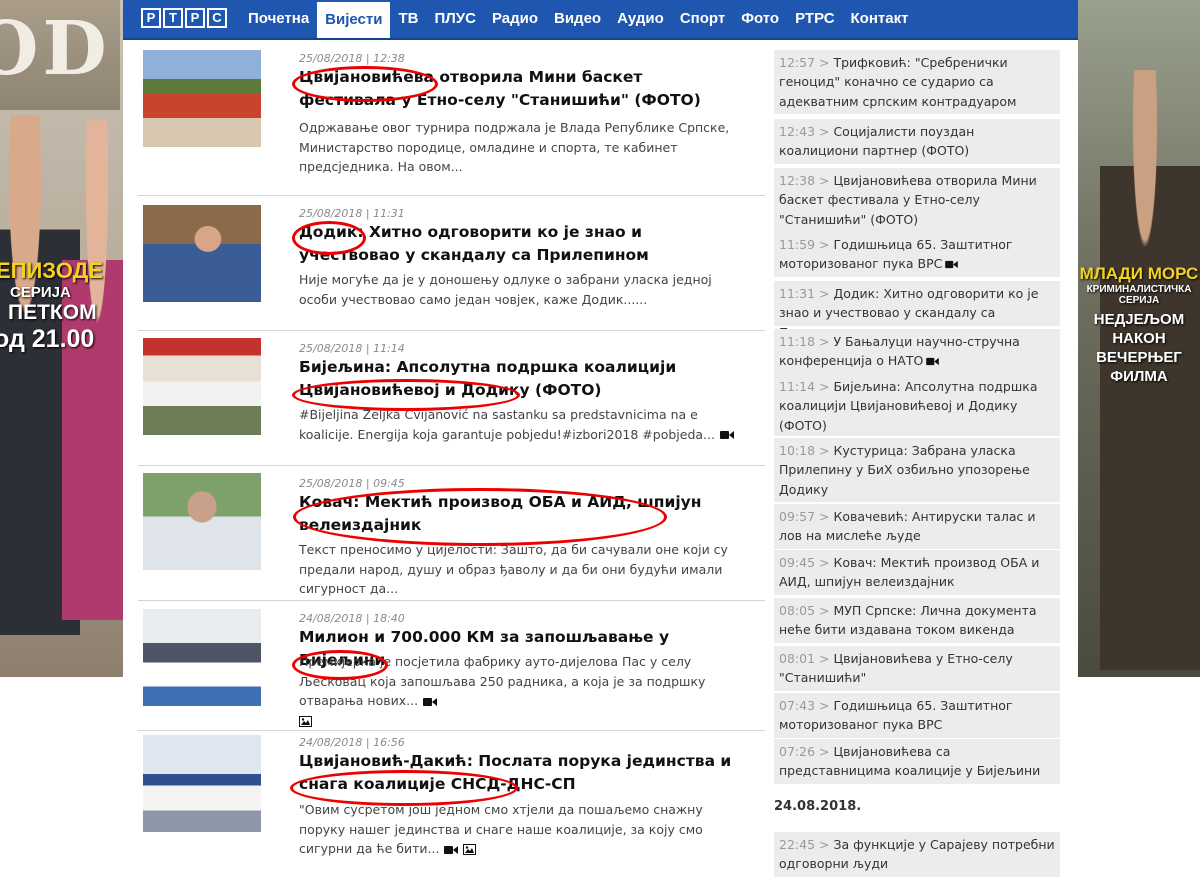 This screenshot has height=880, width=1200. I want to click on article-date: 25/08/2018 | 11:31, so click(352, 213).